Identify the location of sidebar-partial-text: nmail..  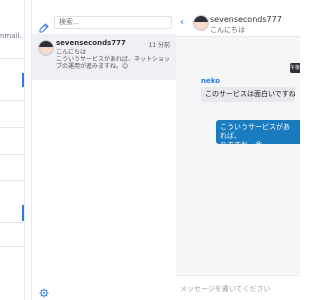
(11, 36).